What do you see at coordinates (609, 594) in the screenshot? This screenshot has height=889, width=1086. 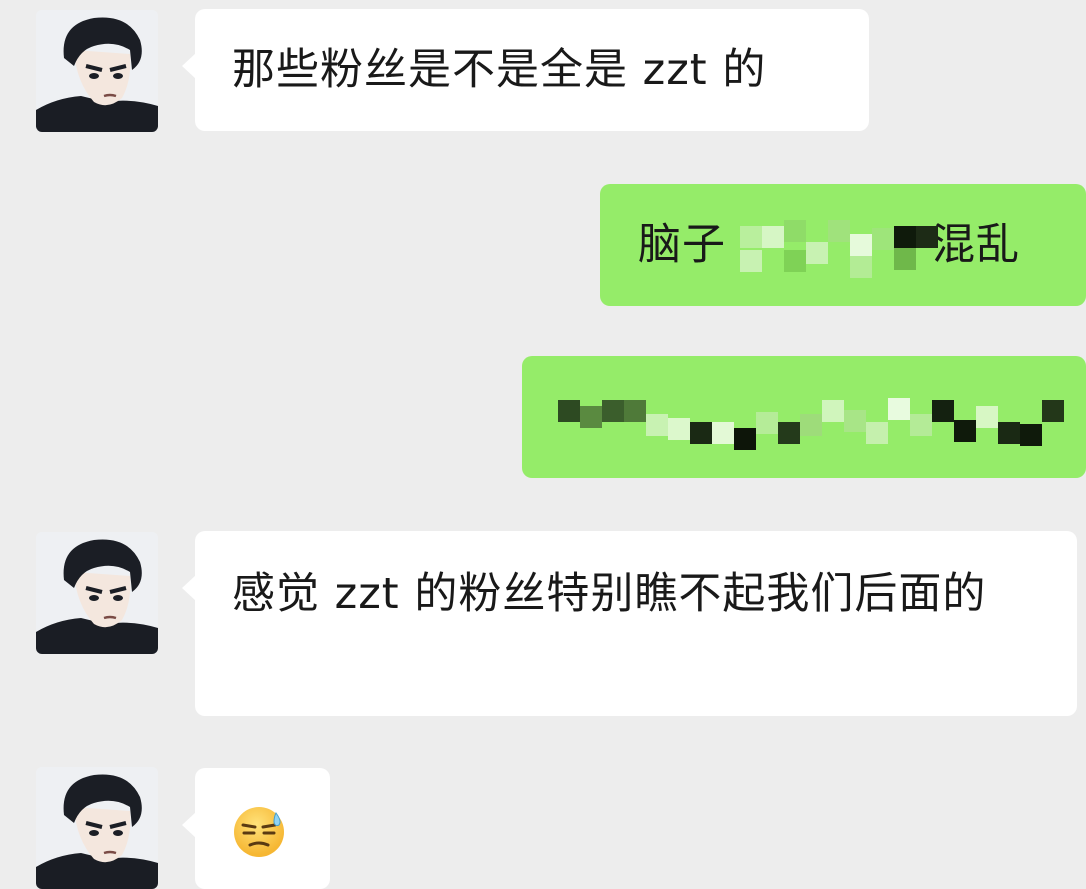 I see `message-text: 感觉 zzt 的粉丝特别瞧不起我们后面的` at bounding box center [609, 594].